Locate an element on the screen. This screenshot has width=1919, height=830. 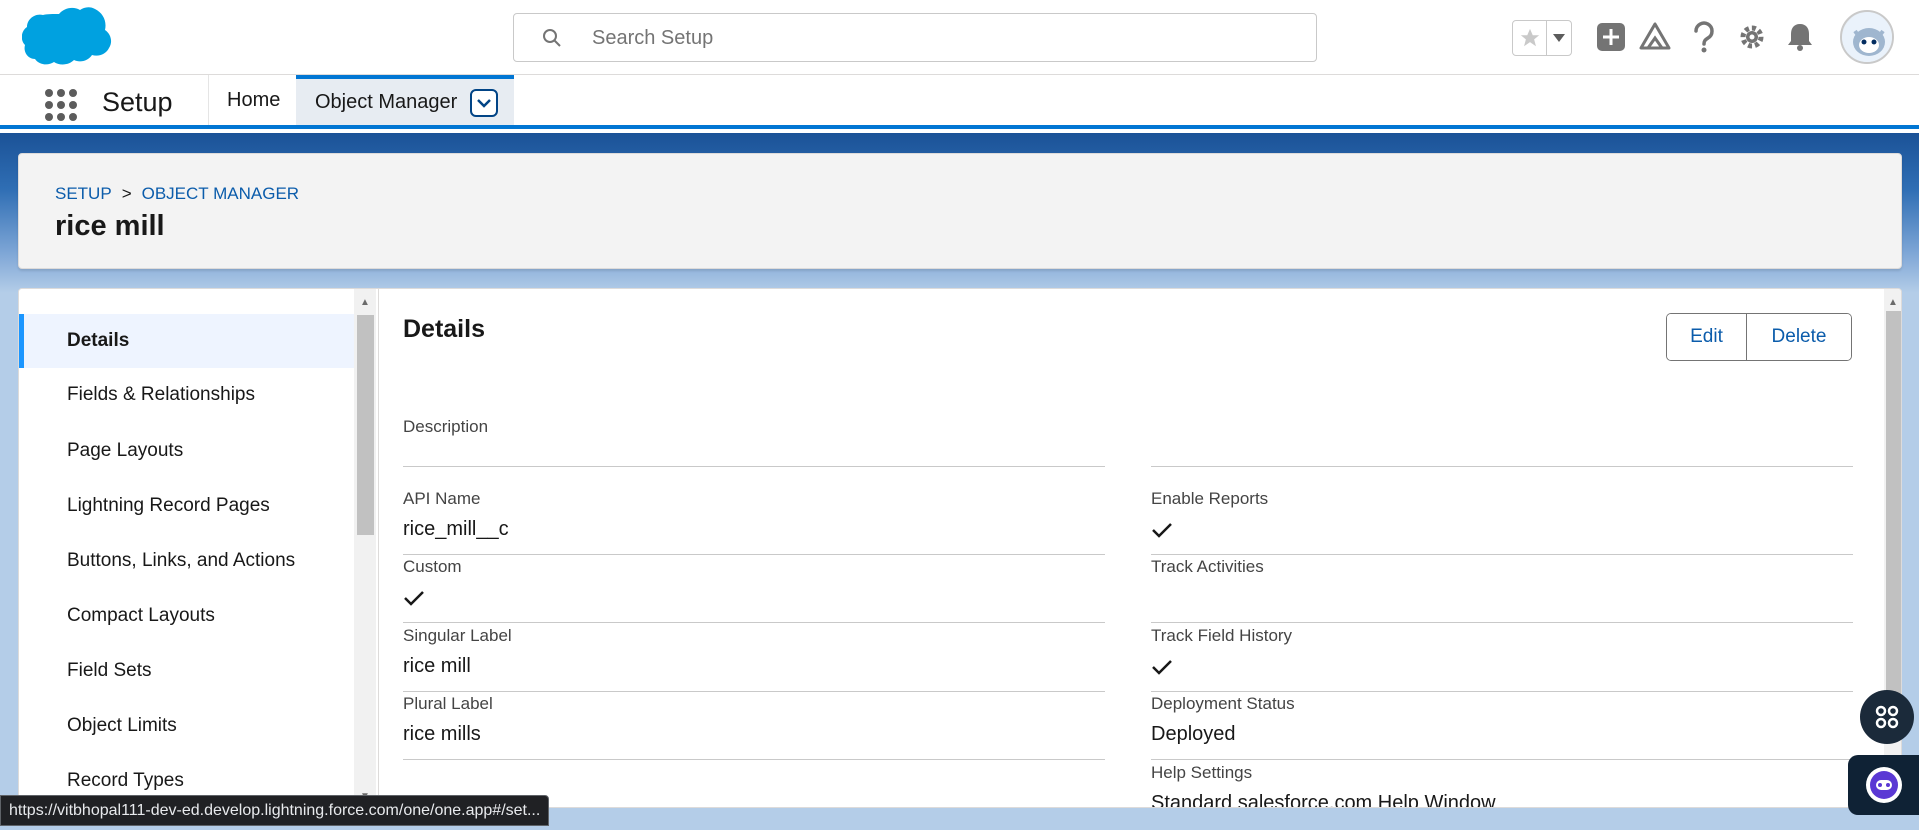
robot-icon is located at coordinates (1883, 785).